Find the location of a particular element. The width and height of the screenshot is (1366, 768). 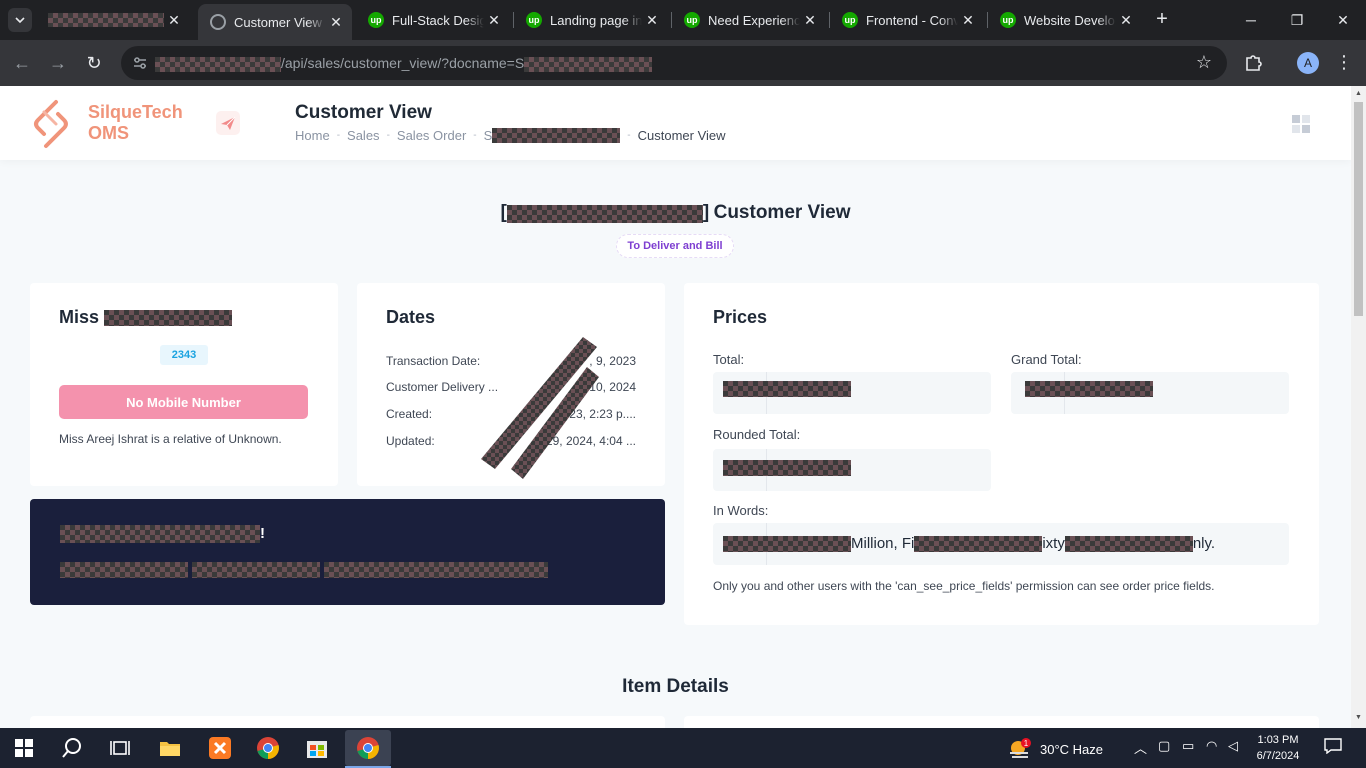

breadcrumb-current: Customer View is located at coordinates (681, 135).